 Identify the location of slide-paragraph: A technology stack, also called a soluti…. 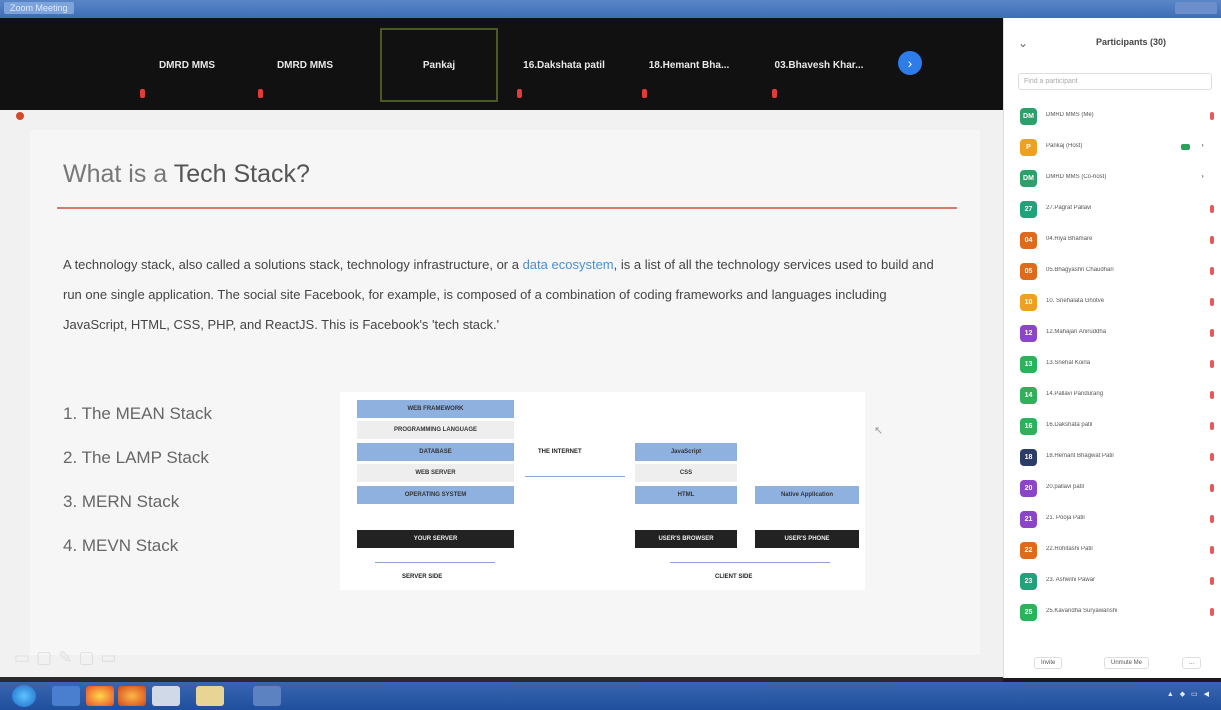
(503, 295).